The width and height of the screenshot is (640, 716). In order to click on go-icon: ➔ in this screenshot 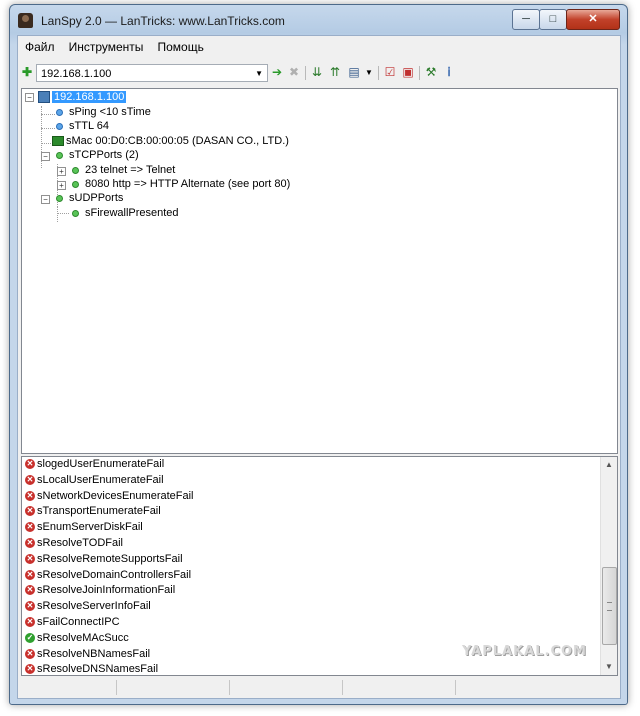, I will do `click(277, 72)`.